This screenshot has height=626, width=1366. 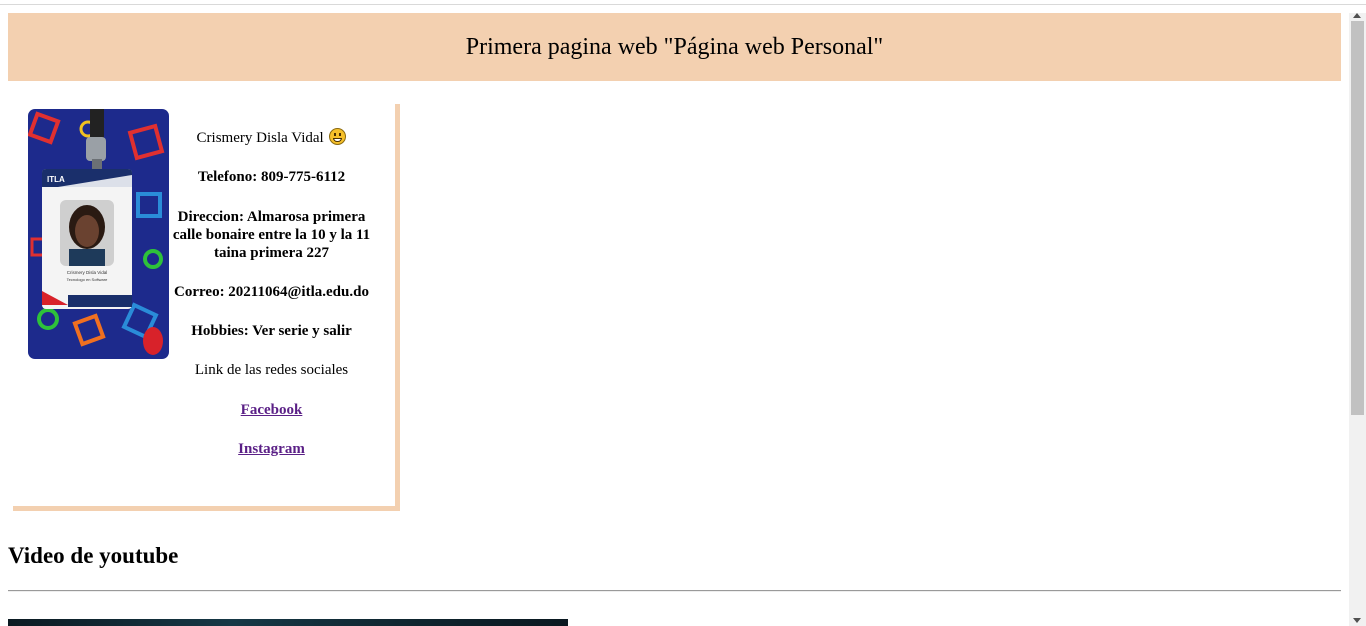 I want to click on profile-name: Crismery Disla Vidal, so click(x=260, y=138).